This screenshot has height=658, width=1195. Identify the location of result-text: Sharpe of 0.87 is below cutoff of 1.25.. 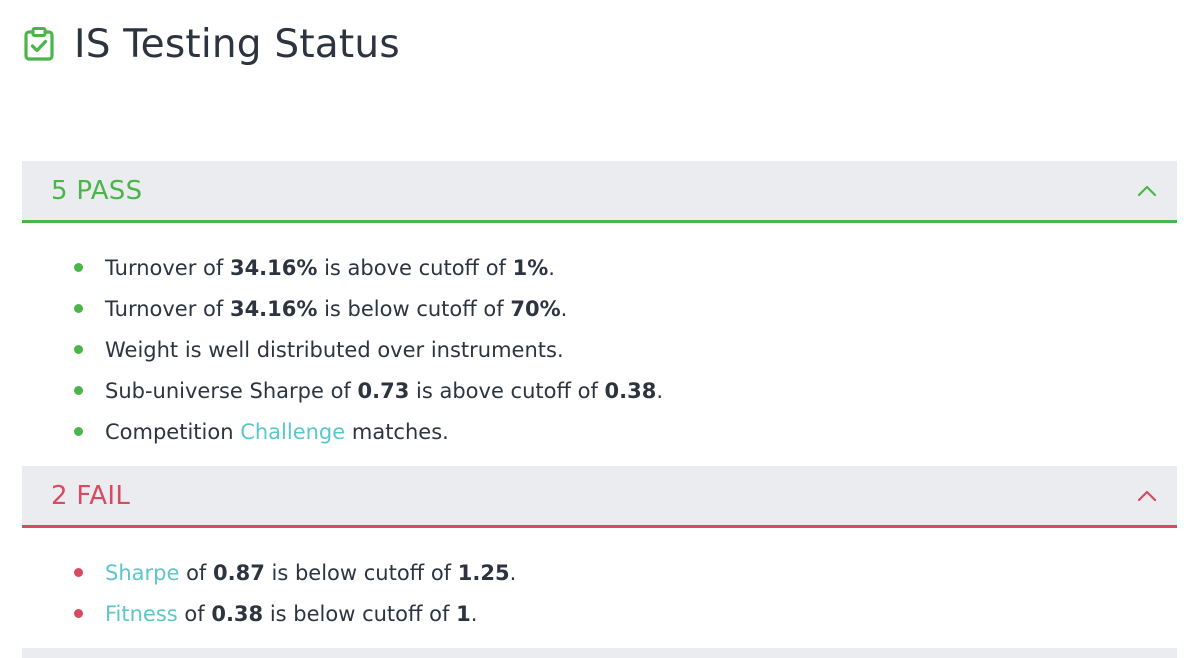
(310, 573).